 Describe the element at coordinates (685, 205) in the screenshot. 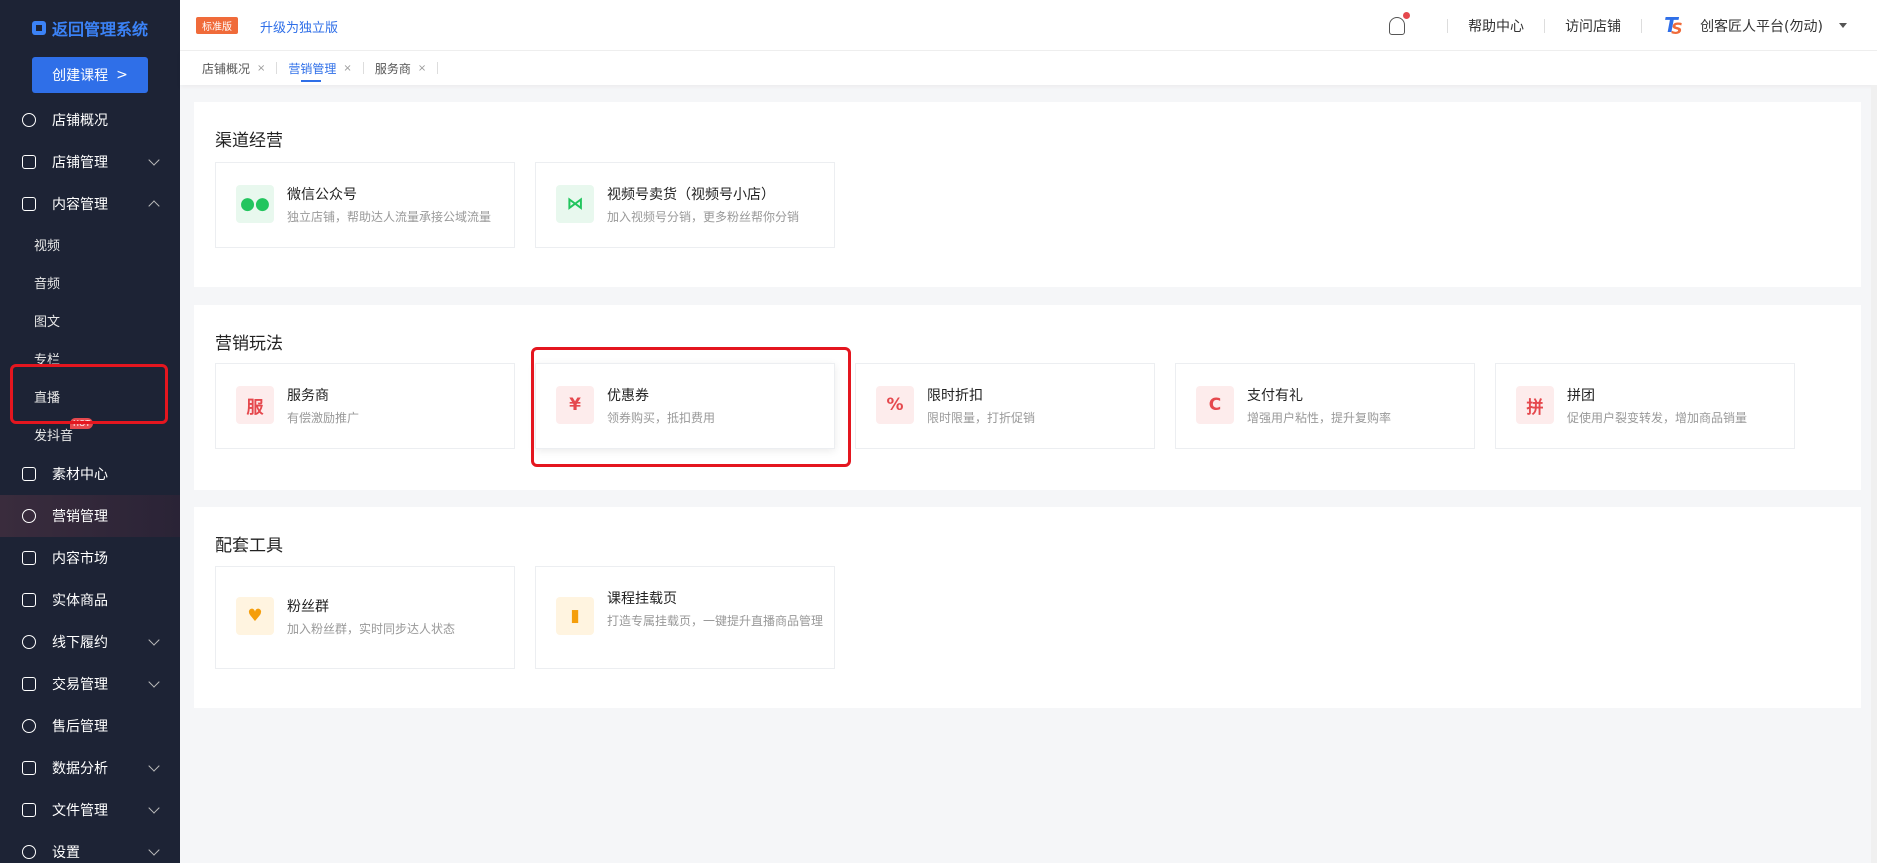

I see `card-video-channel: ⋈ 视频号卖货（视频号小店） 加入视频号分销，更多粉丝帮你分销` at that location.